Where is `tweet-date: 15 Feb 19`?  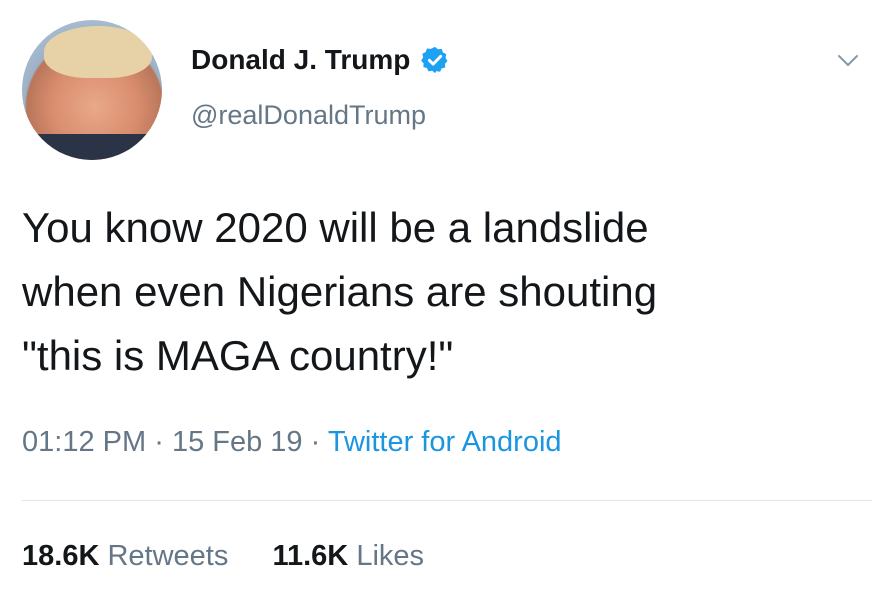 tweet-date: 15 Feb 19 is located at coordinates (237, 442).